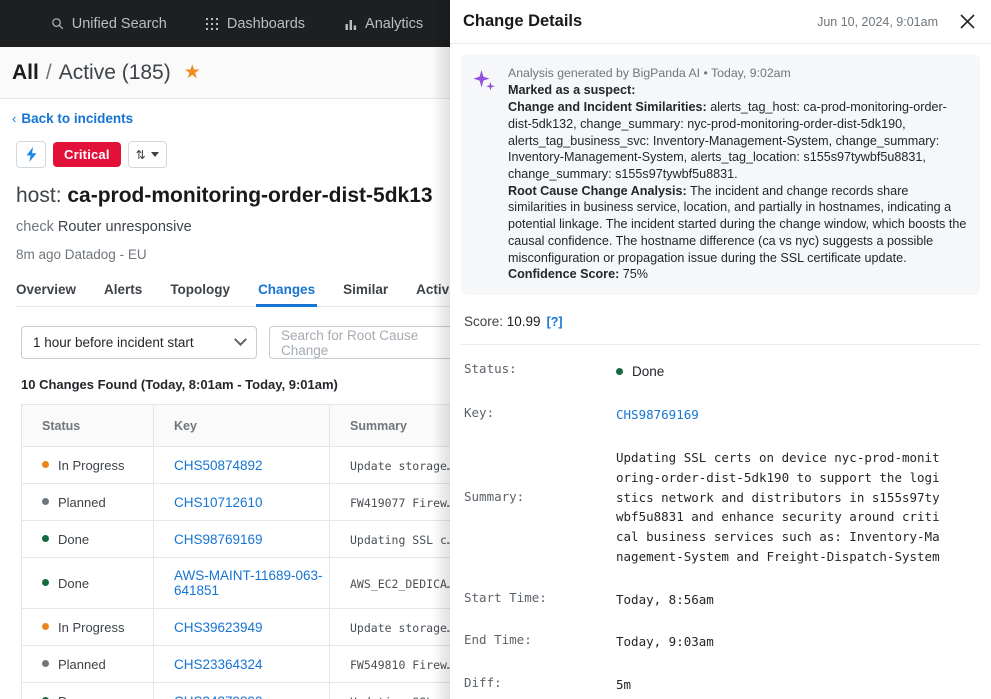  Describe the element at coordinates (241, 118) in the screenshot. I see `back-to-incidents-link: ‹ Back to incidents` at that location.